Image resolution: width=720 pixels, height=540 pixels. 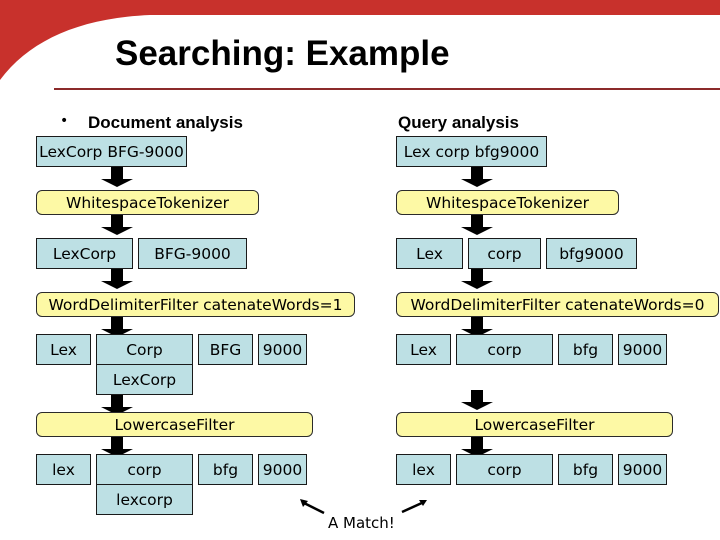 What do you see at coordinates (225, 469) in the screenshot?
I see `doc-token: bfg` at bounding box center [225, 469].